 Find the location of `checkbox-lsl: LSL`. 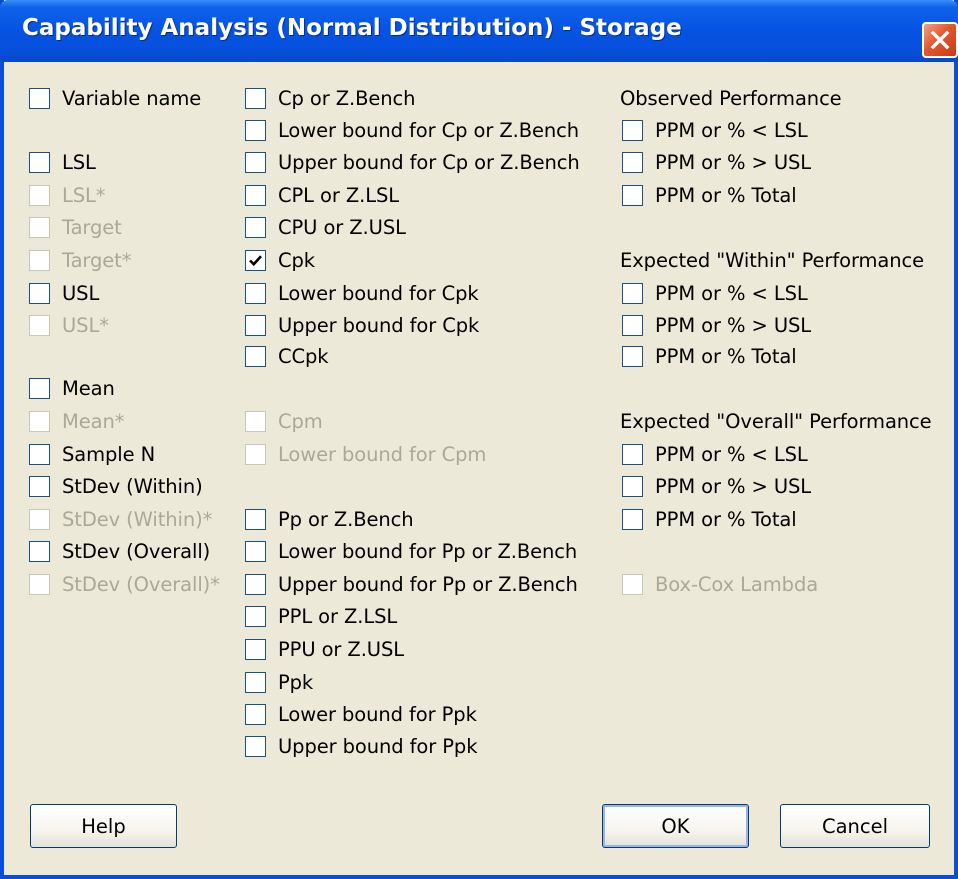

checkbox-lsl: LSL is located at coordinates (62, 162).